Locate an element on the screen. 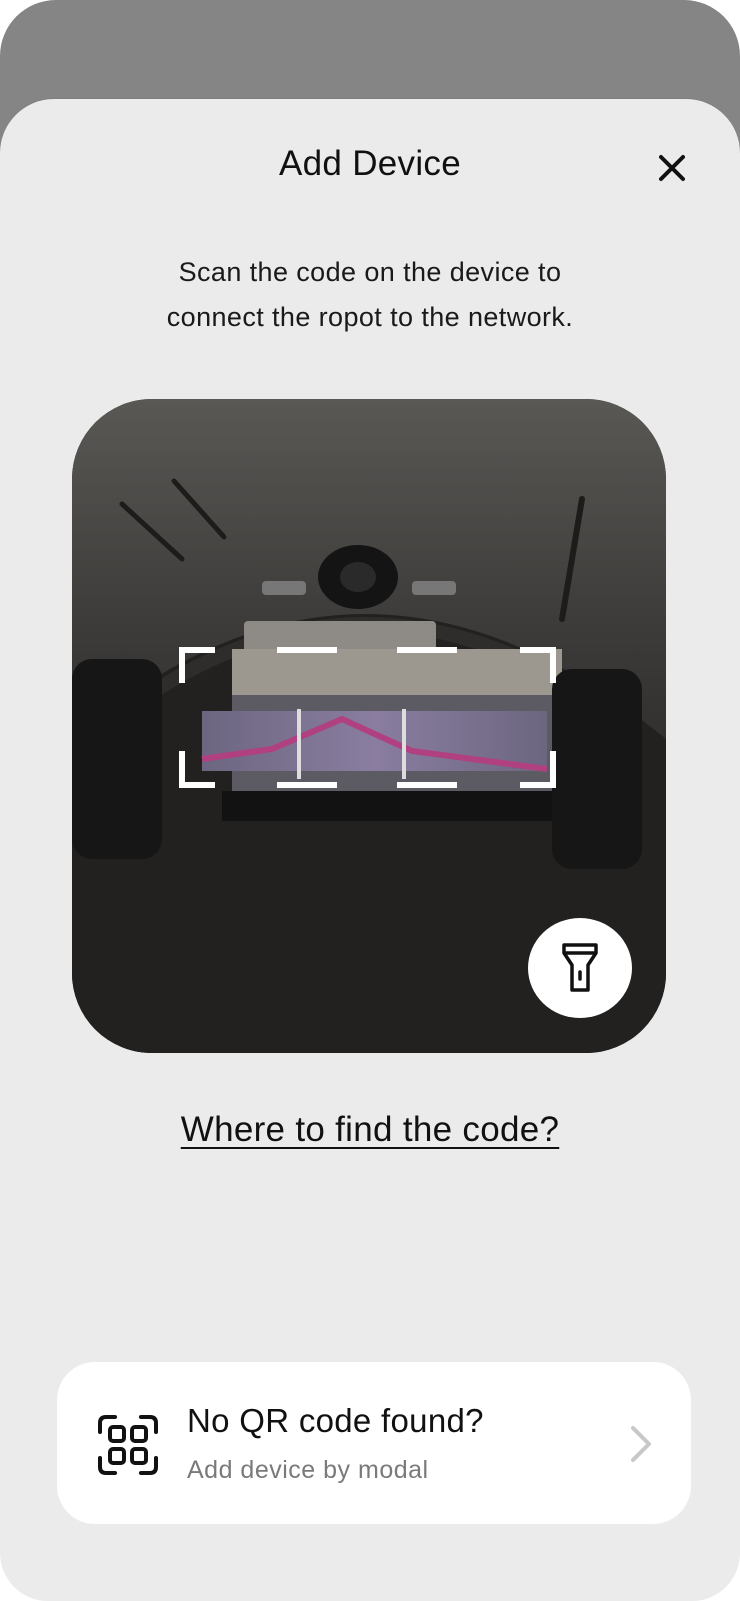 The width and height of the screenshot is (740, 1601). flashlight-icon is located at coordinates (580, 967).